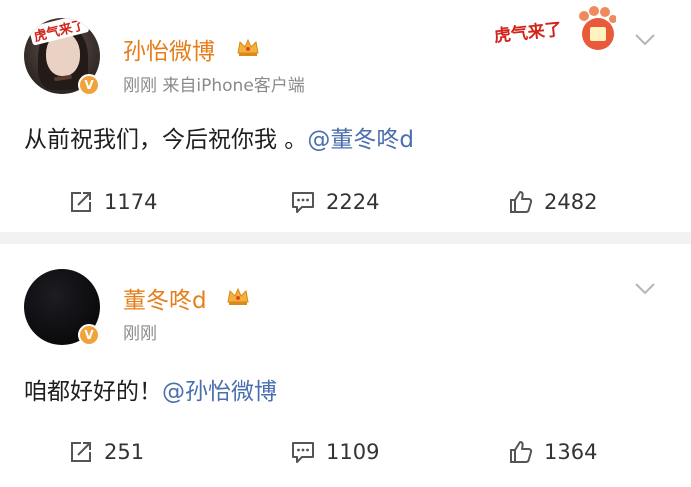  Describe the element at coordinates (571, 452) in the screenshot. I see `like-count: 1364` at that location.